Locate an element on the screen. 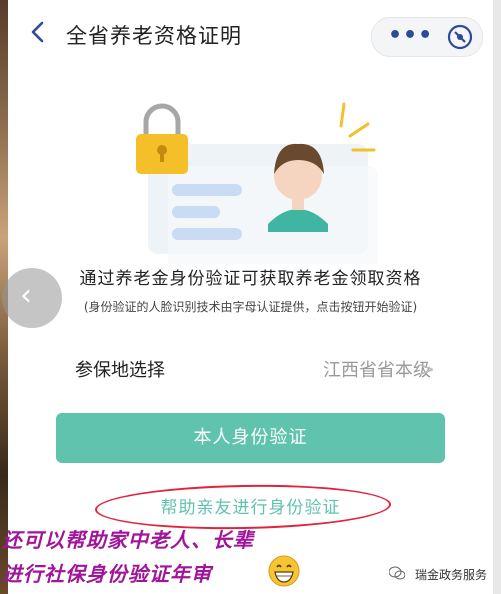  page-title: 全省养老资格证明 is located at coordinates (154, 36).